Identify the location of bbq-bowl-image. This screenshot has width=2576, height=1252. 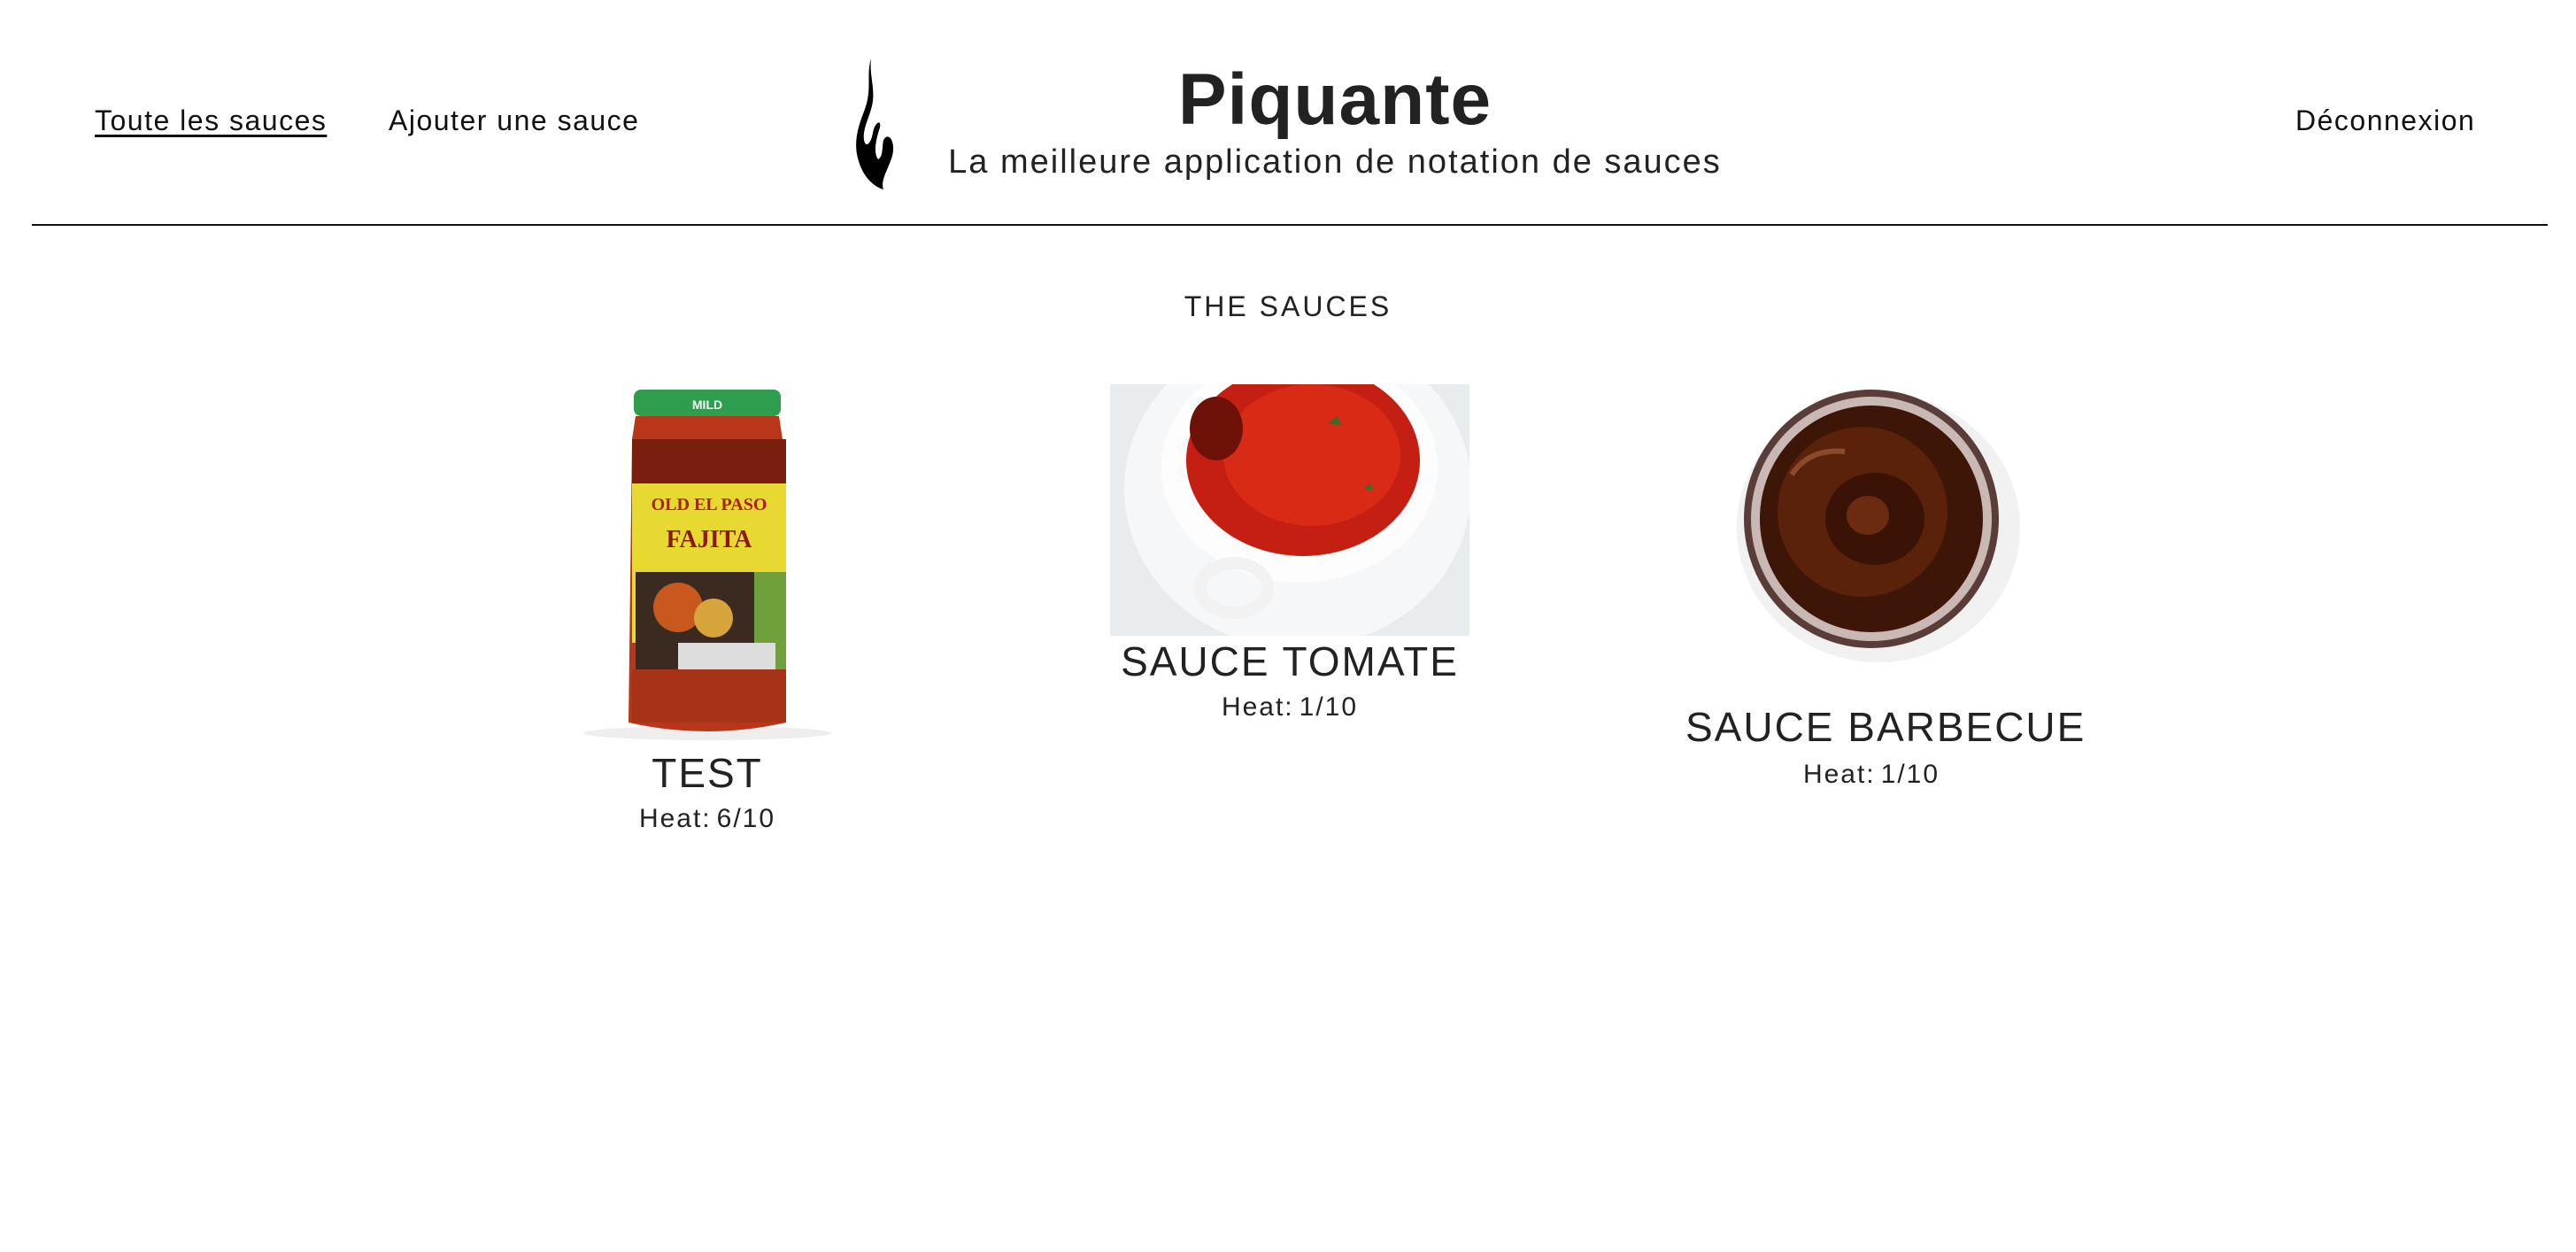
(1878, 526).